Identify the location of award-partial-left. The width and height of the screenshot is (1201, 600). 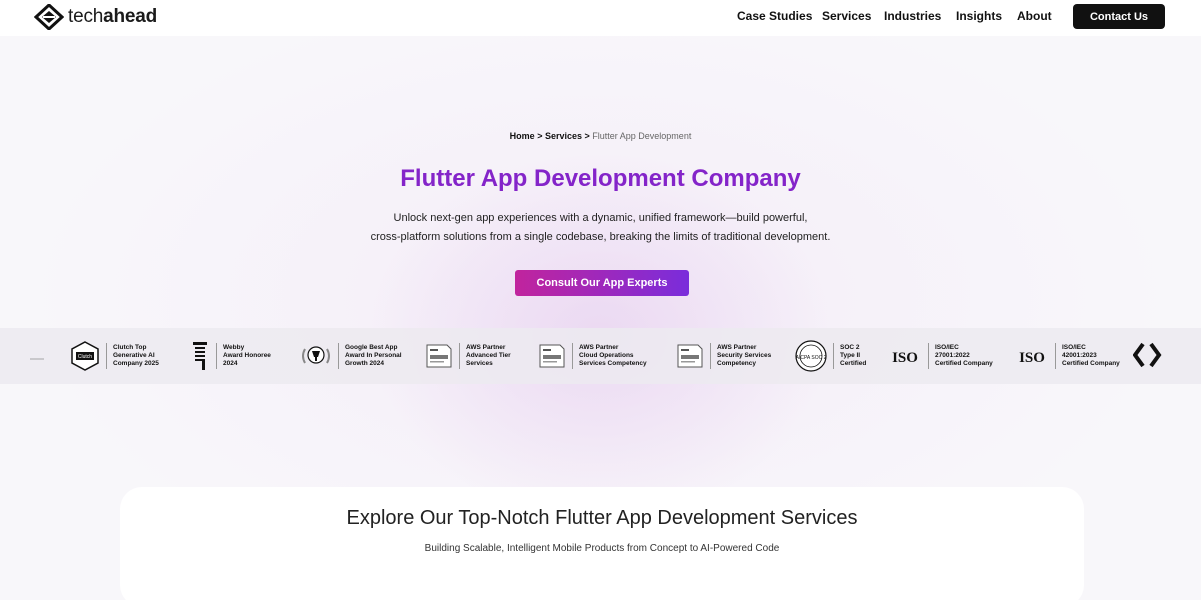
(37, 355).